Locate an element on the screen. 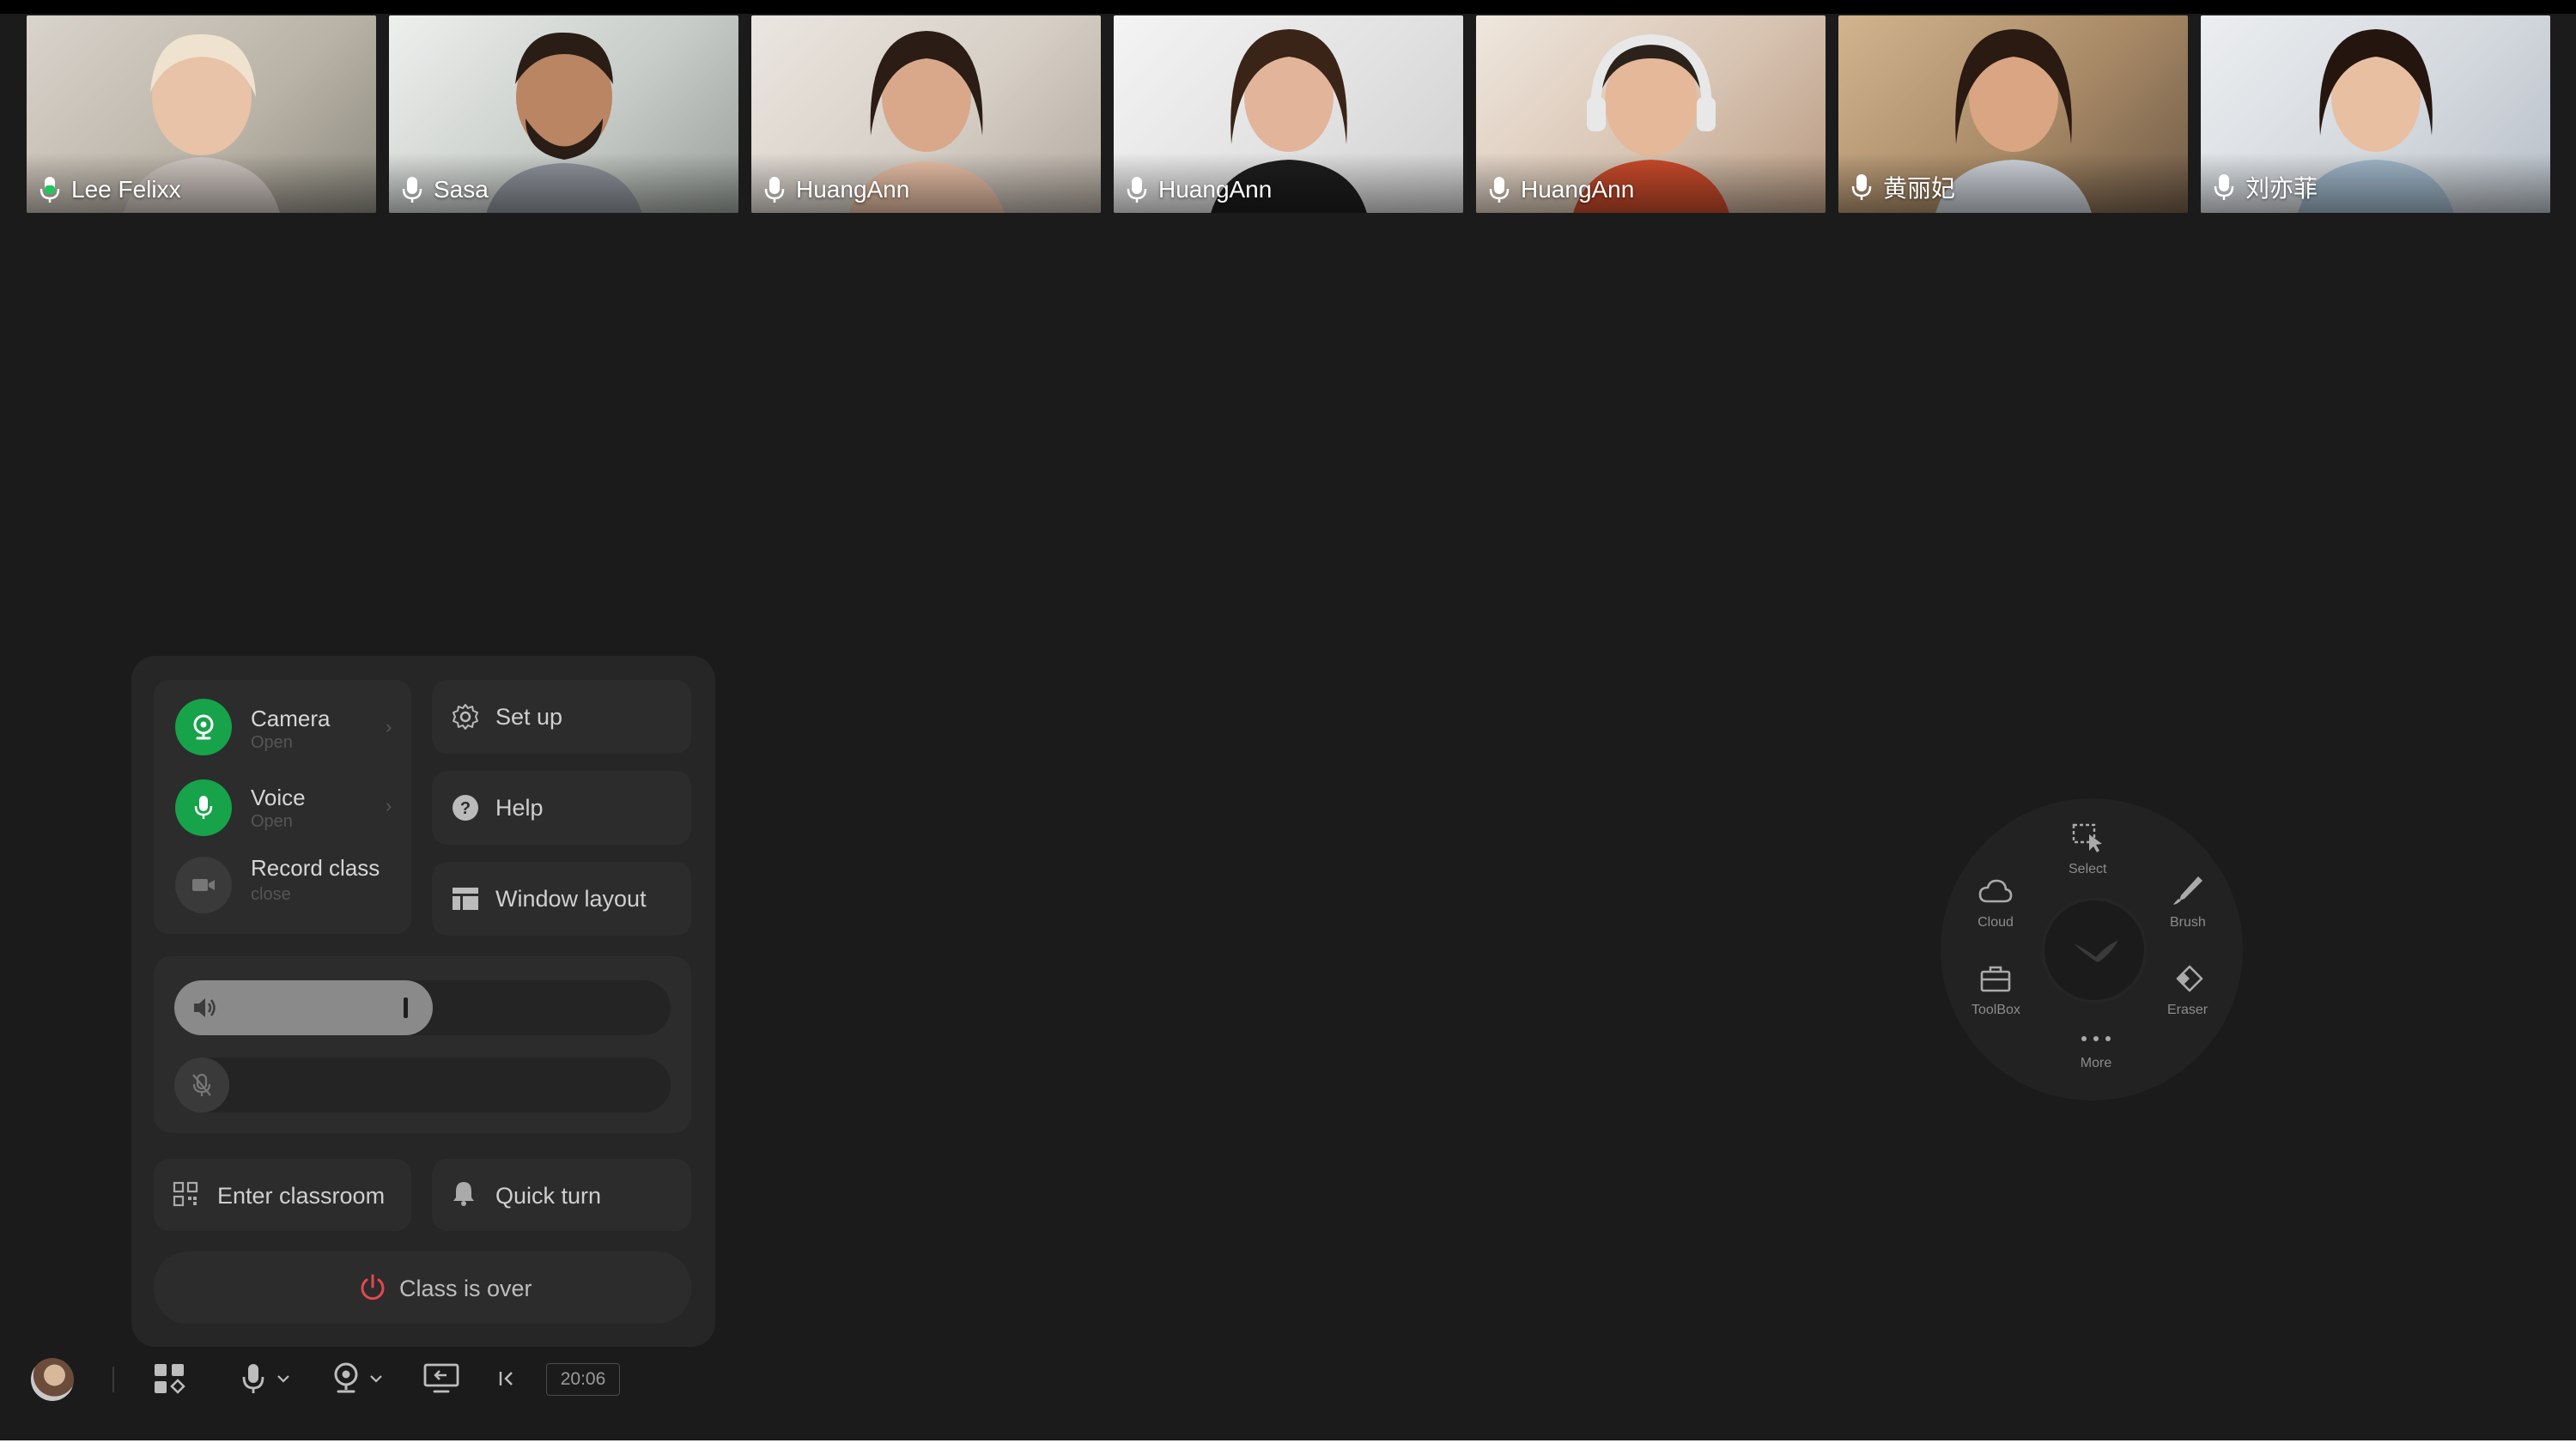 The width and height of the screenshot is (2576, 1449). voice-label: Voice is located at coordinates (279, 797).